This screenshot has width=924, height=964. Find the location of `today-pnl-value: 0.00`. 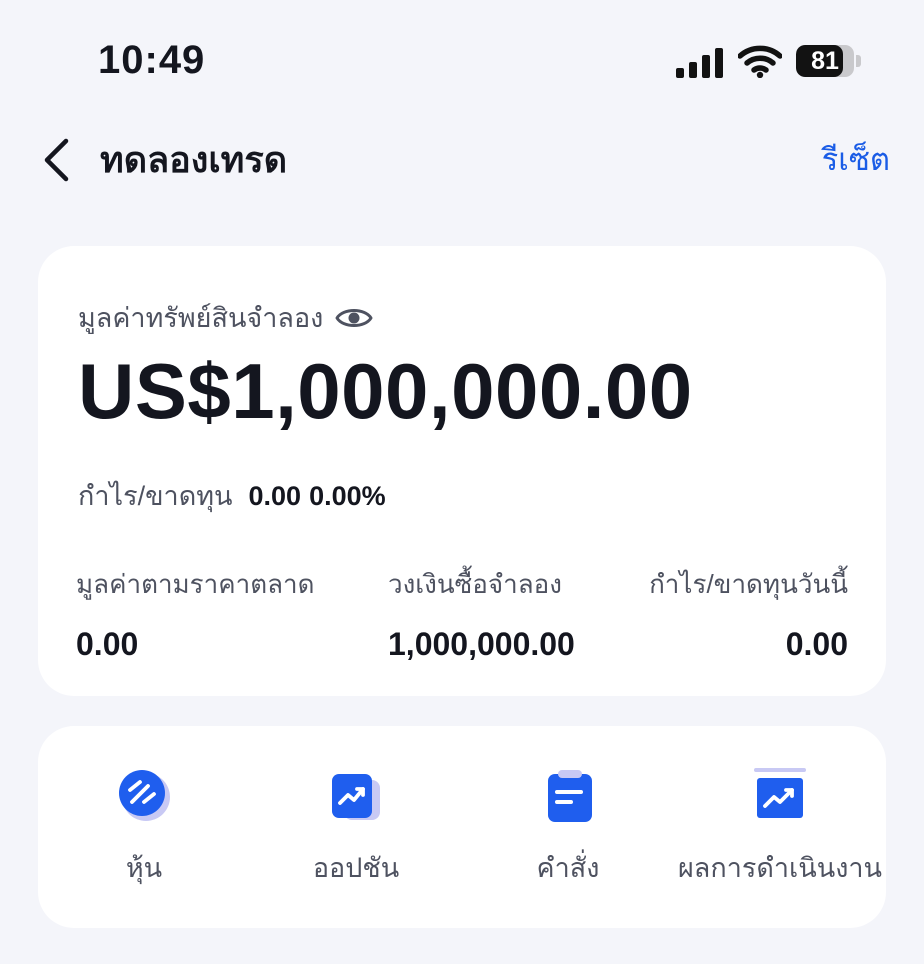

today-pnl-value: 0.00 is located at coordinates (816, 644).